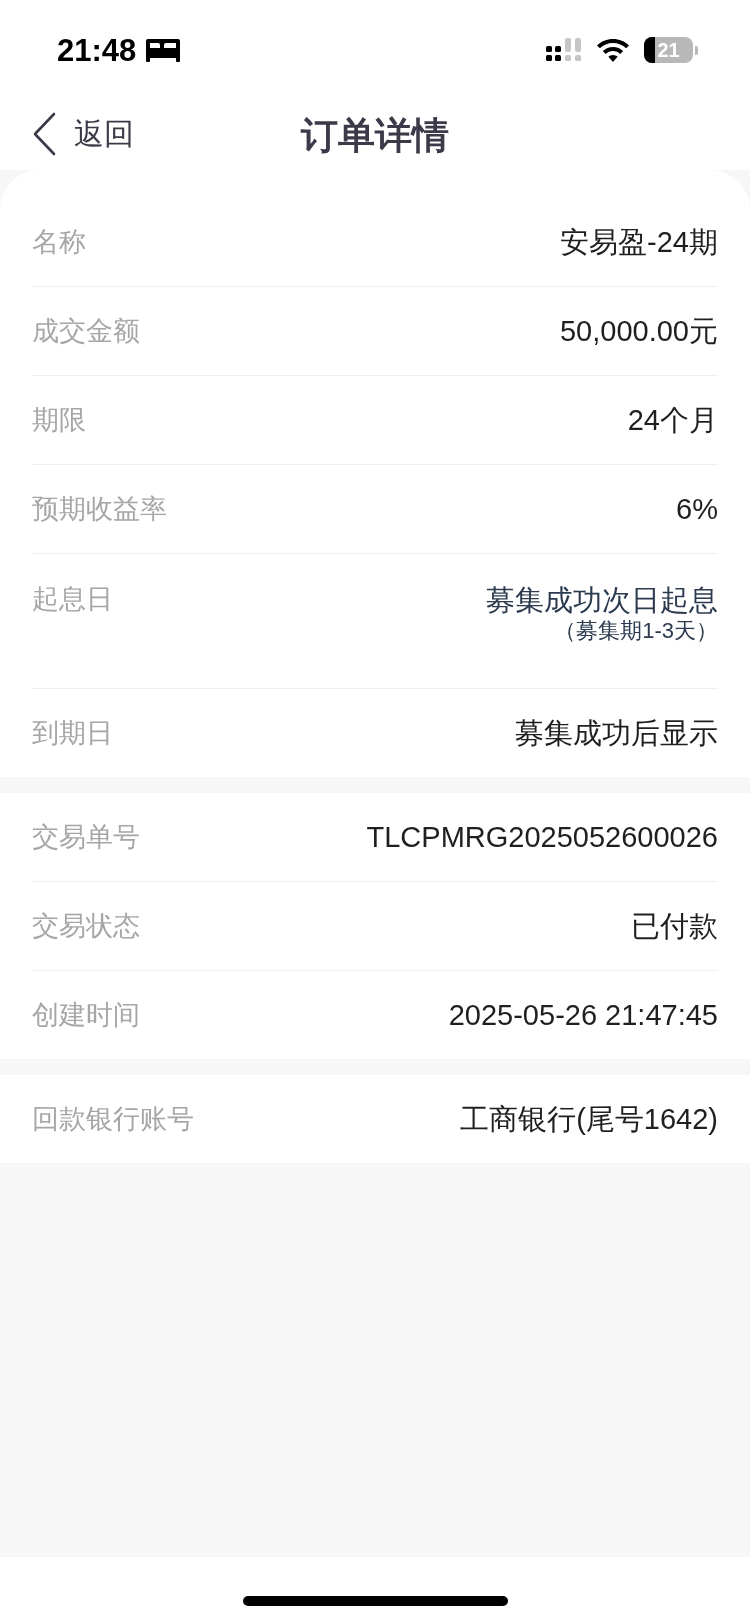 The image size is (750, 1623). Describe the element at coordinates (99, 509) in the screenshot. I see `field-label: 预期收益率` at that location.